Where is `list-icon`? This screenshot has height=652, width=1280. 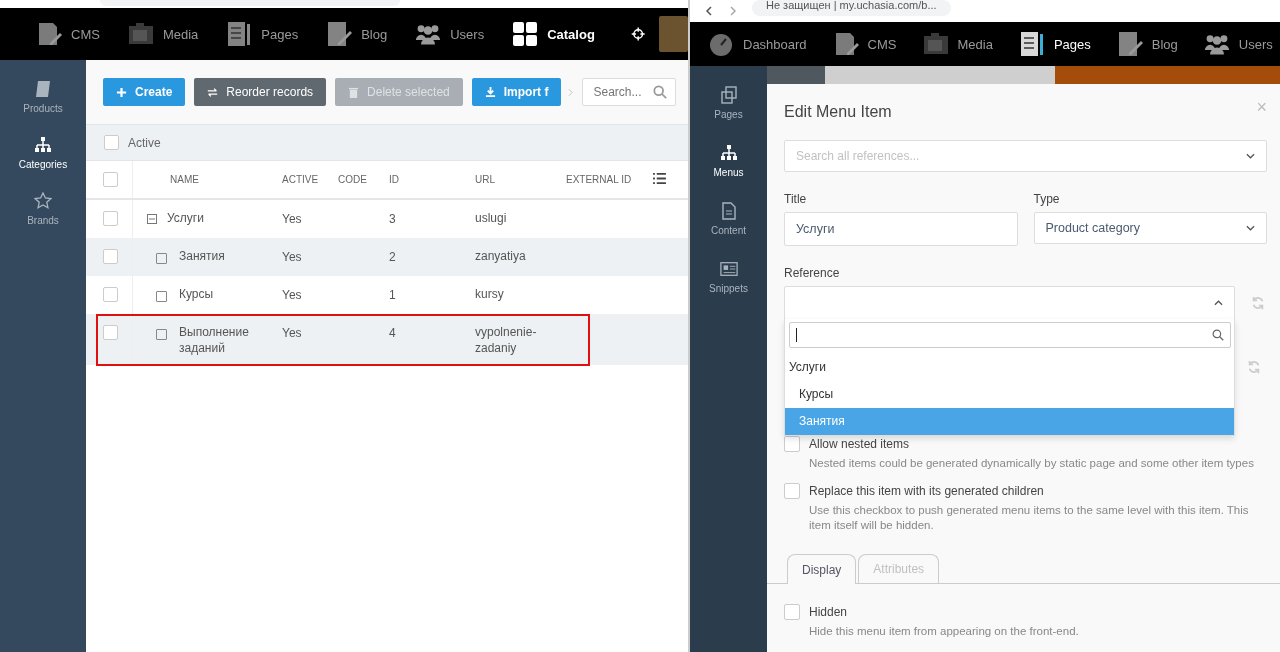 list-icon is located at coordinates (659, 178).